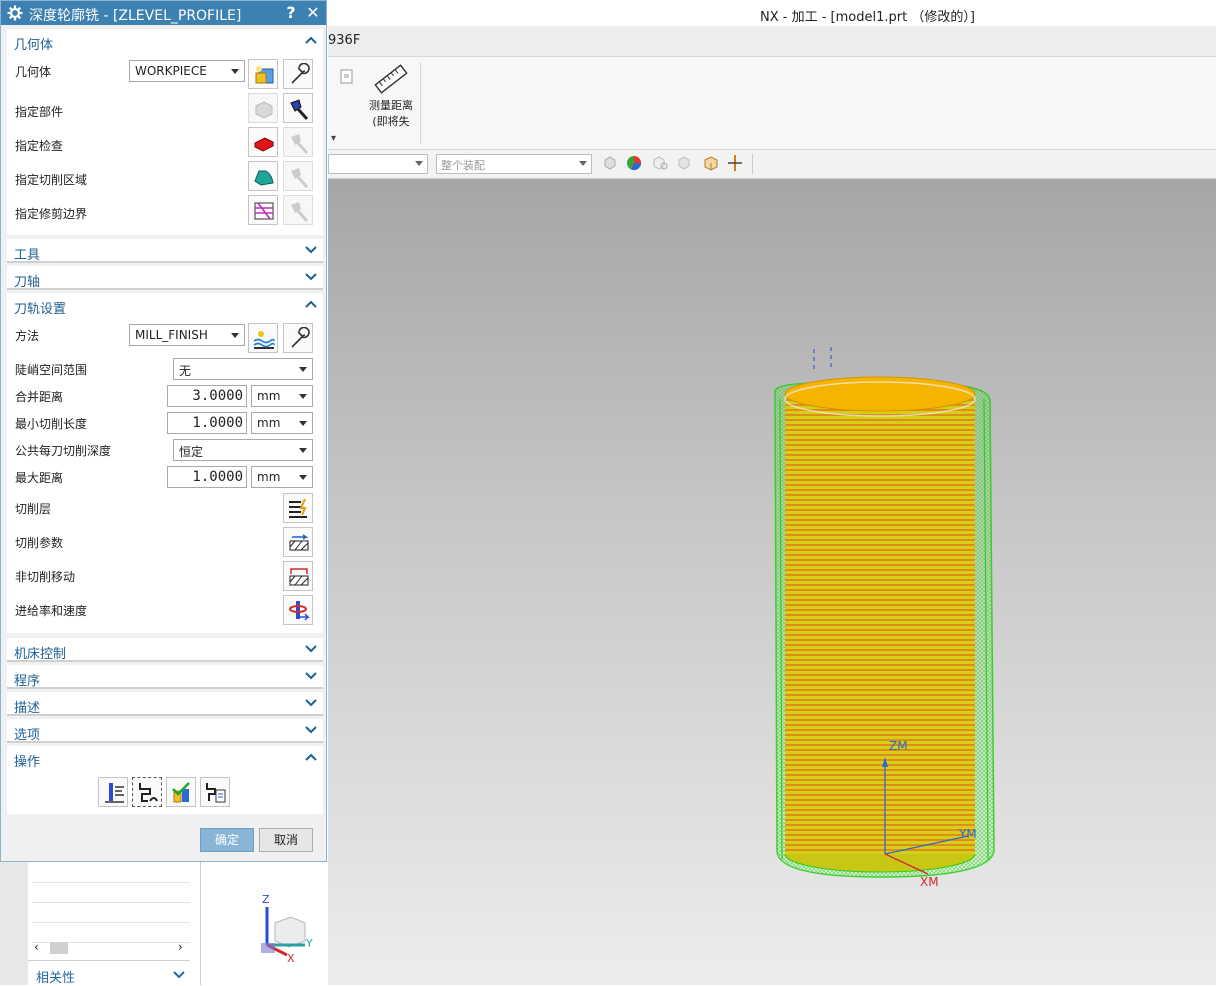  I want to click on select-faces-icon, so click(660, 163).